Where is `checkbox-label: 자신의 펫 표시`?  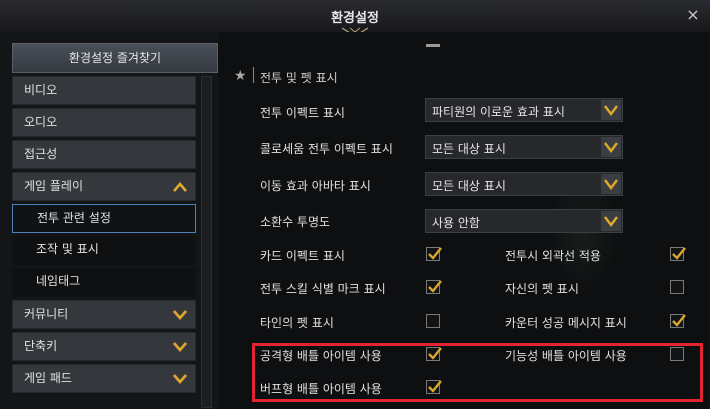
checkbox-label: 자신의 펫 표시 is located at coordinates (542, 289).